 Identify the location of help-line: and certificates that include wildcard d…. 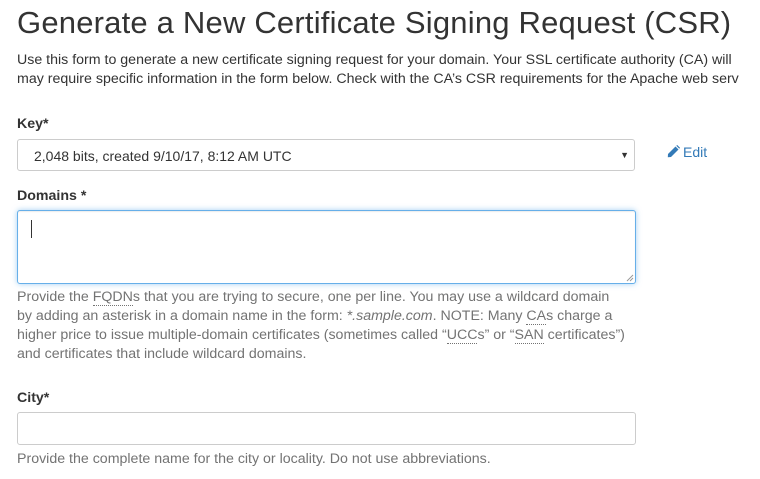
(162, 354).